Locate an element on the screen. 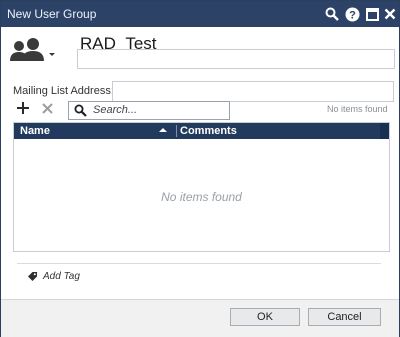 Image resolution: width=400 pixels, height=337 pixels. maximize-icon is located at coordinates (372, 14).